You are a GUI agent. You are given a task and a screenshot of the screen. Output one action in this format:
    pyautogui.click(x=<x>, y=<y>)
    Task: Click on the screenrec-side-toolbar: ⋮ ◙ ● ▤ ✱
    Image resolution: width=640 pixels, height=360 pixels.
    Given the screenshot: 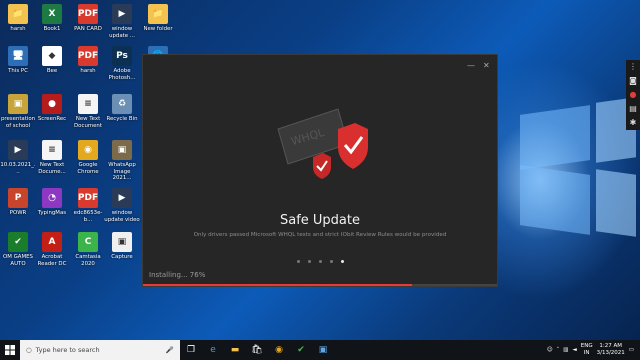 What is the action you would take?
    pyautogui.click(x=633, y=95)
    